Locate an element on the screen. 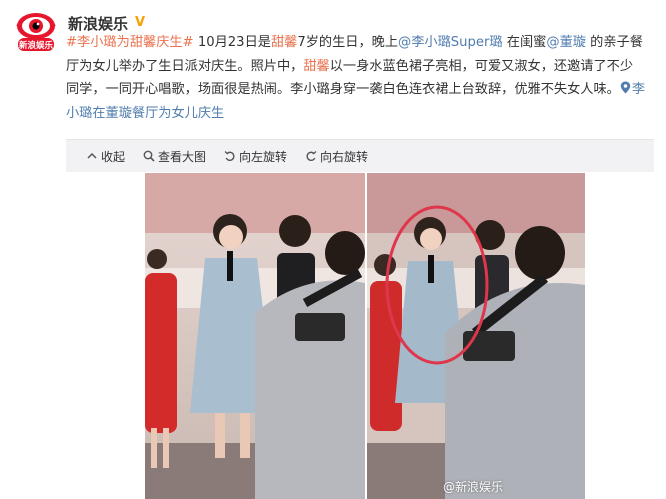  post-text-segment: 在闺蜜 is located at coordinates (524, 42).